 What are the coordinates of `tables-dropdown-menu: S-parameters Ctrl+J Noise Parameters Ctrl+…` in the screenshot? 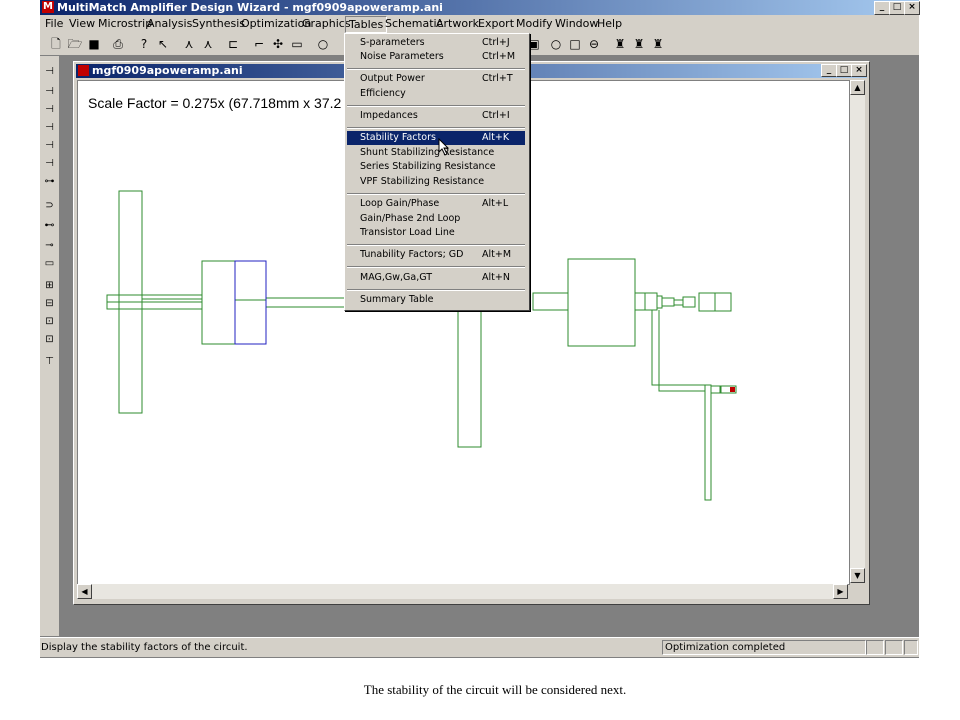 It's located at (437, 172).